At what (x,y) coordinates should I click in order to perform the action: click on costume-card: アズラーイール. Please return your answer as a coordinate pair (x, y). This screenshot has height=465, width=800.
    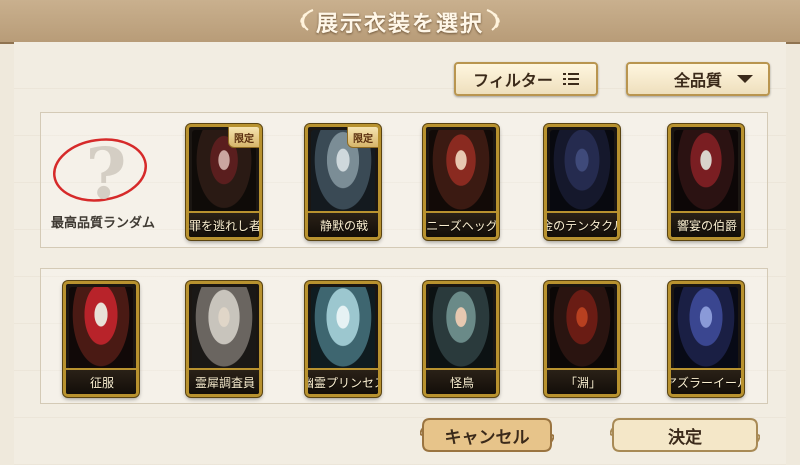
    Looking at the image, I should click on (706, 339).